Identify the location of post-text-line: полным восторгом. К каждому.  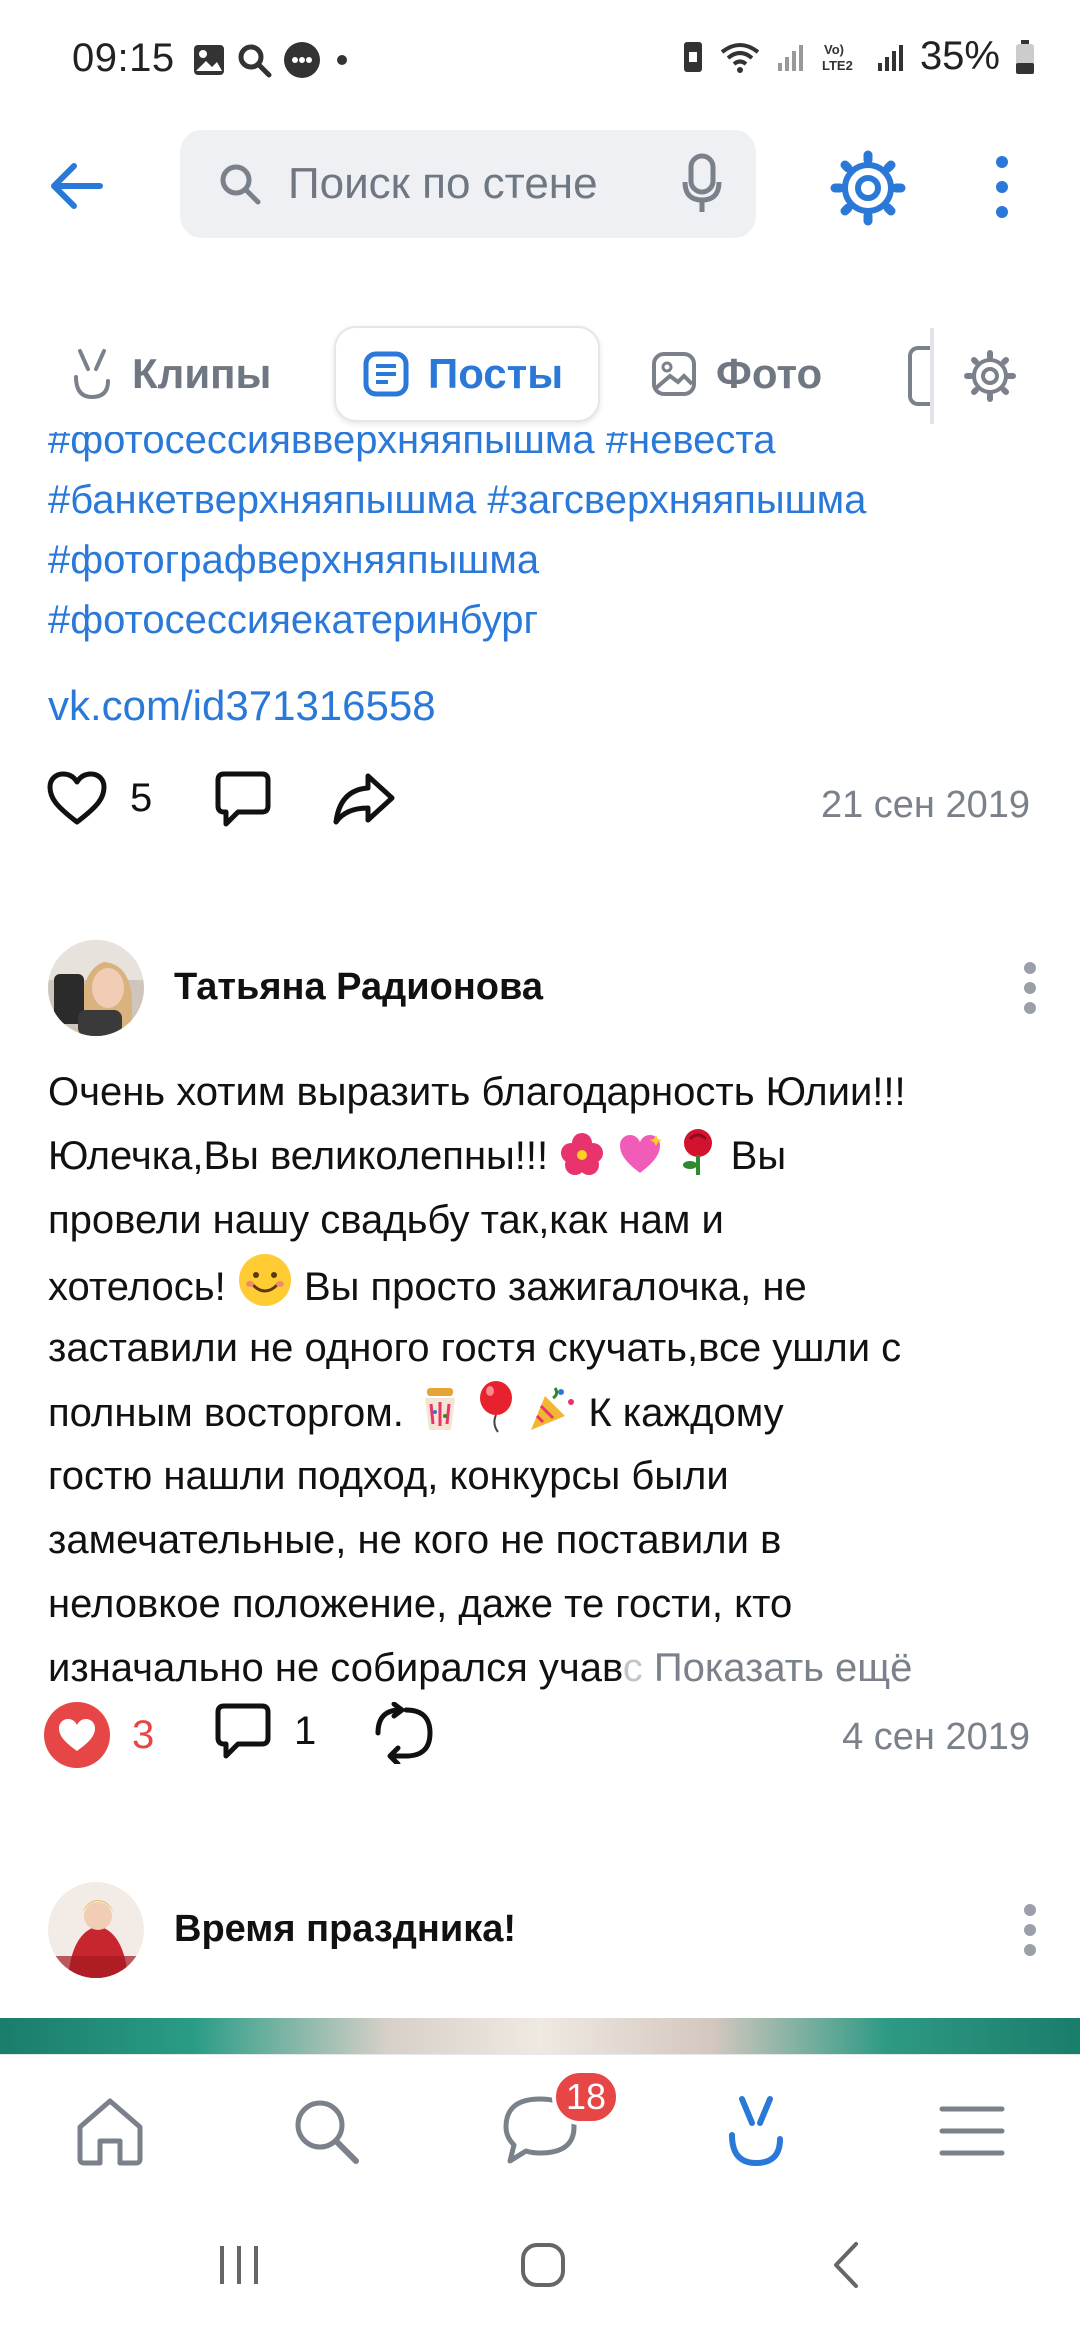
(548, 1412).